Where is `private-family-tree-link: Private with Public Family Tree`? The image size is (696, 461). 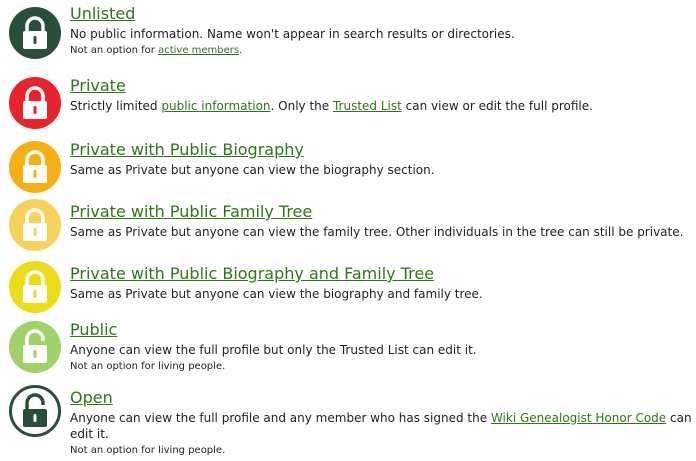
private-family-tree-link: Private with Public Family Tree is located at coordinates (381, 212).